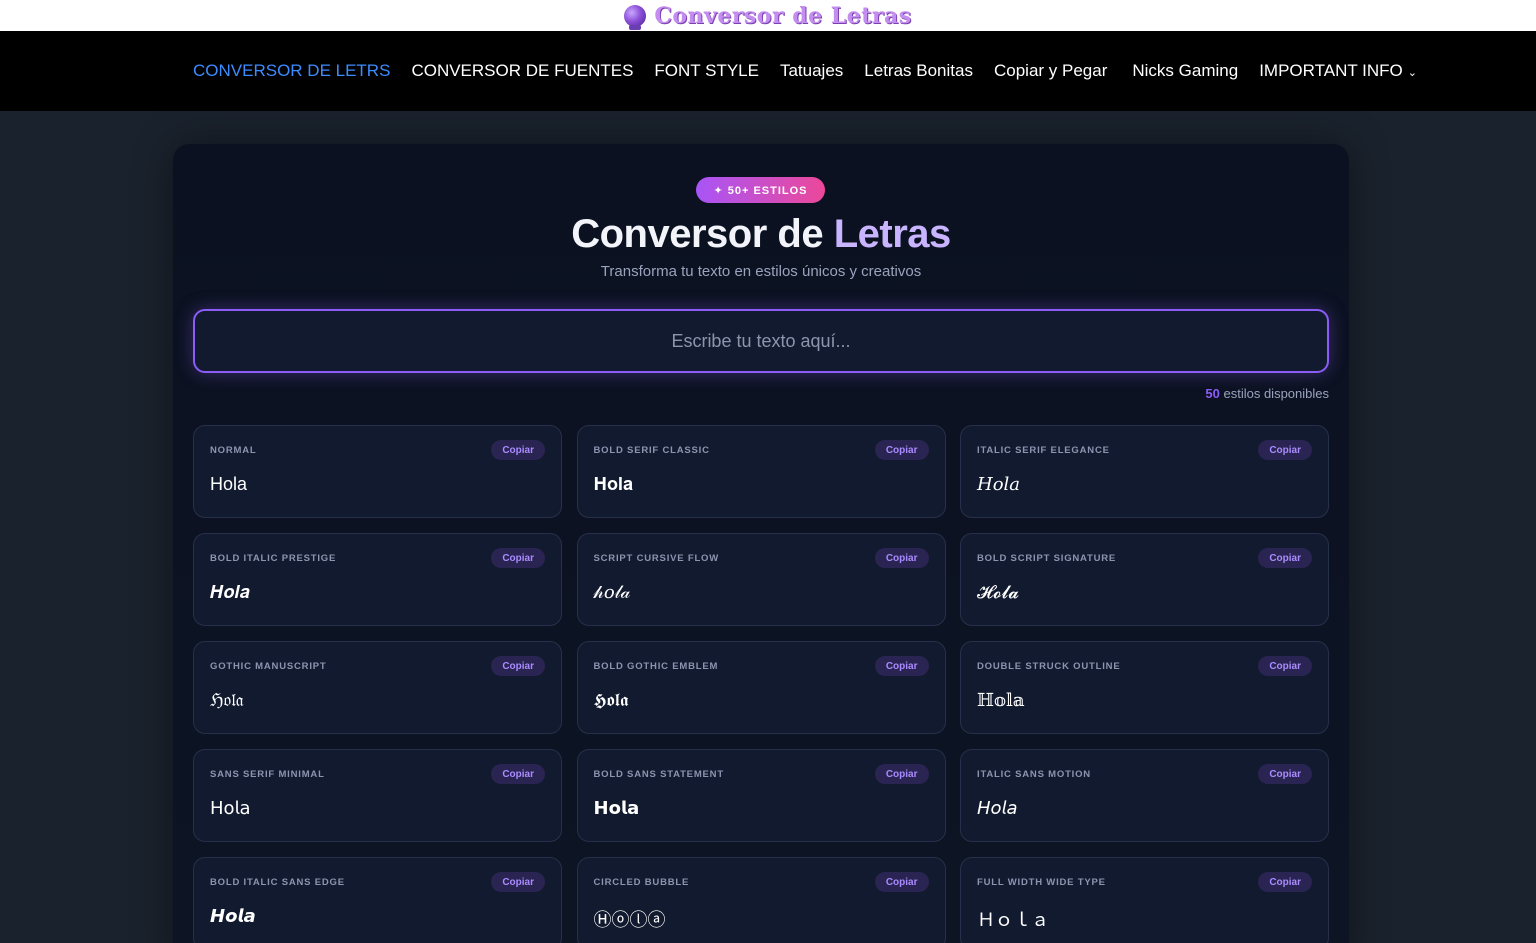 This screenshot has height=943, width=1536. I want to click on nav-item-conversor-de-letrs: CONVERSOR DE LETRS, so click(291, 71).